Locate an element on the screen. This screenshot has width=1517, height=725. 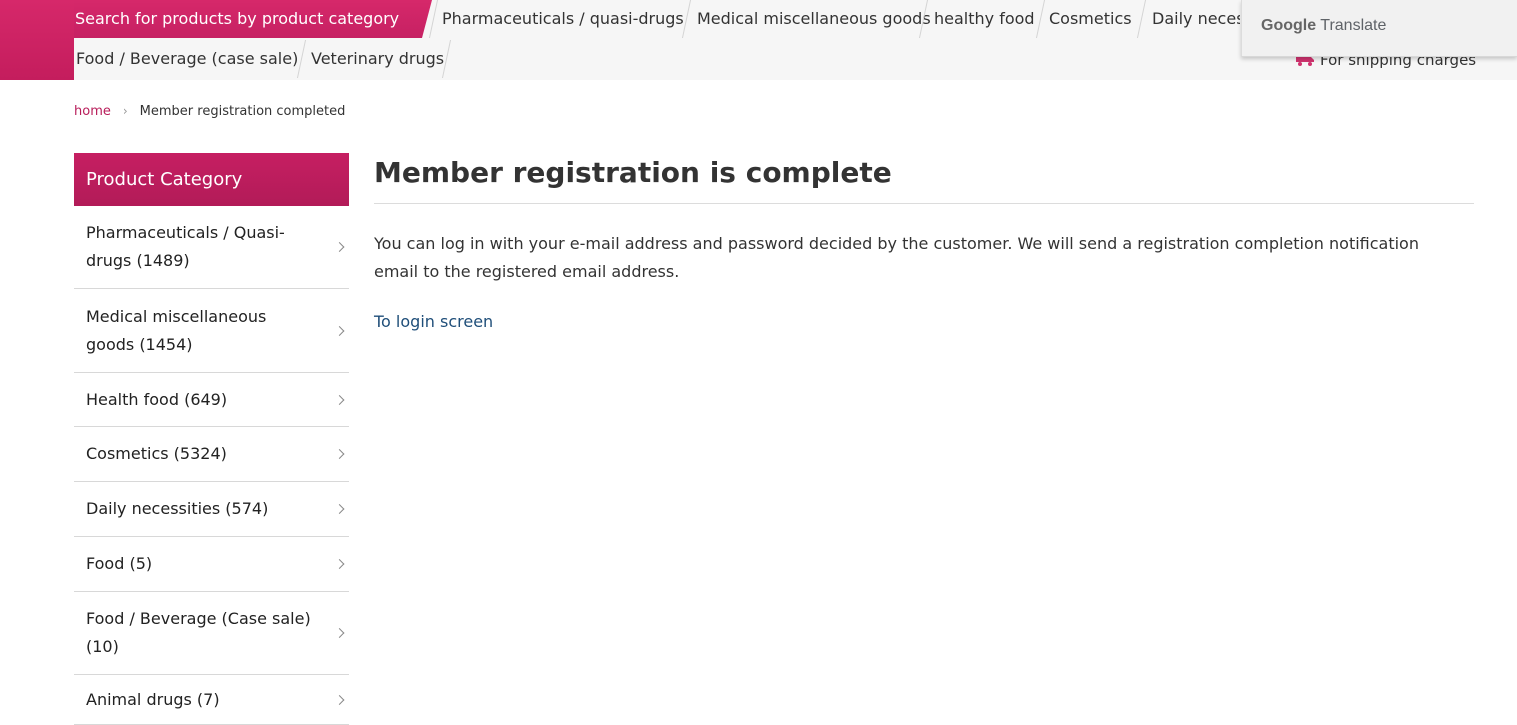
nav-cosmetics: Cosmetics is located at coordinates (1090, 19).